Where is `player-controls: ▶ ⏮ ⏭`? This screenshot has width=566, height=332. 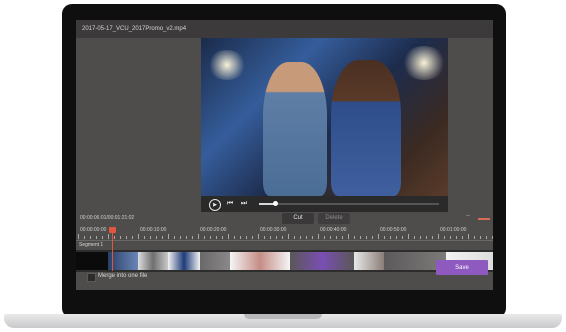 player-controls: ▶ ⏮ ⏭ is located at coordinates (324, 204).